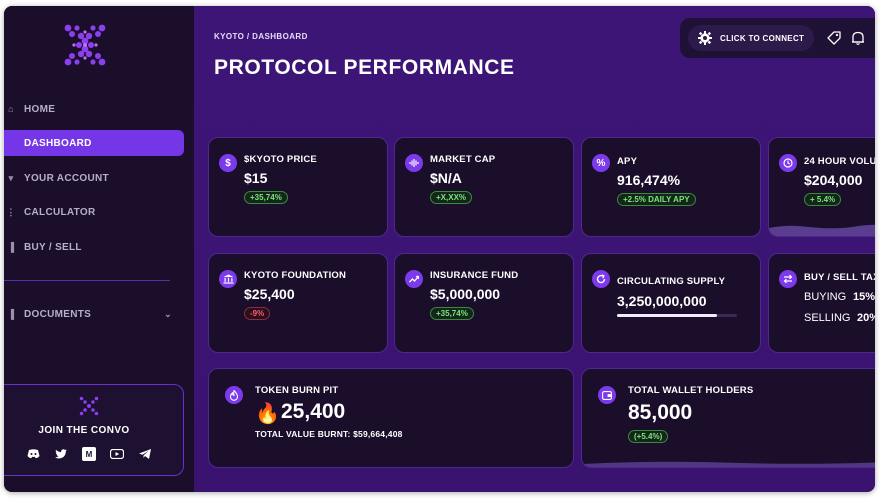  I want to click on clock-icon, so click(788, 163).